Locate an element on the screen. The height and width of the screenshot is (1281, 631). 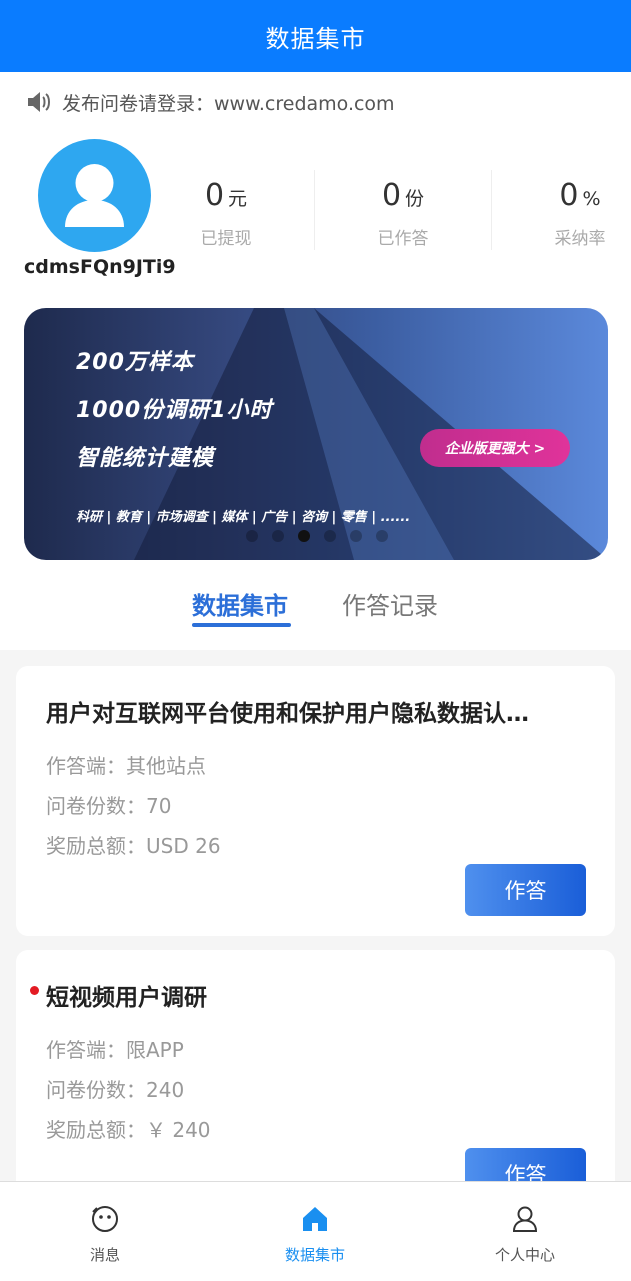
tab-data-market: 数据集市 is located at coordinates (240, 603).